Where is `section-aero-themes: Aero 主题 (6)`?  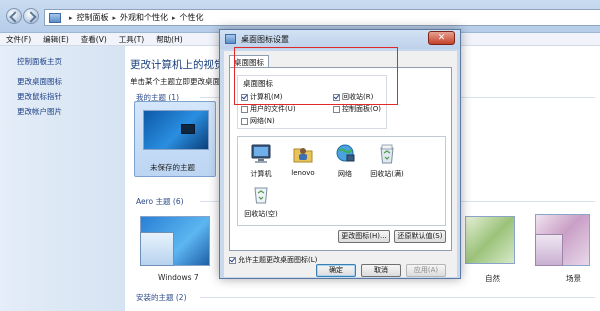
section-aero-themes: Aero 主题 (6) is located at coordinates (160, 201).